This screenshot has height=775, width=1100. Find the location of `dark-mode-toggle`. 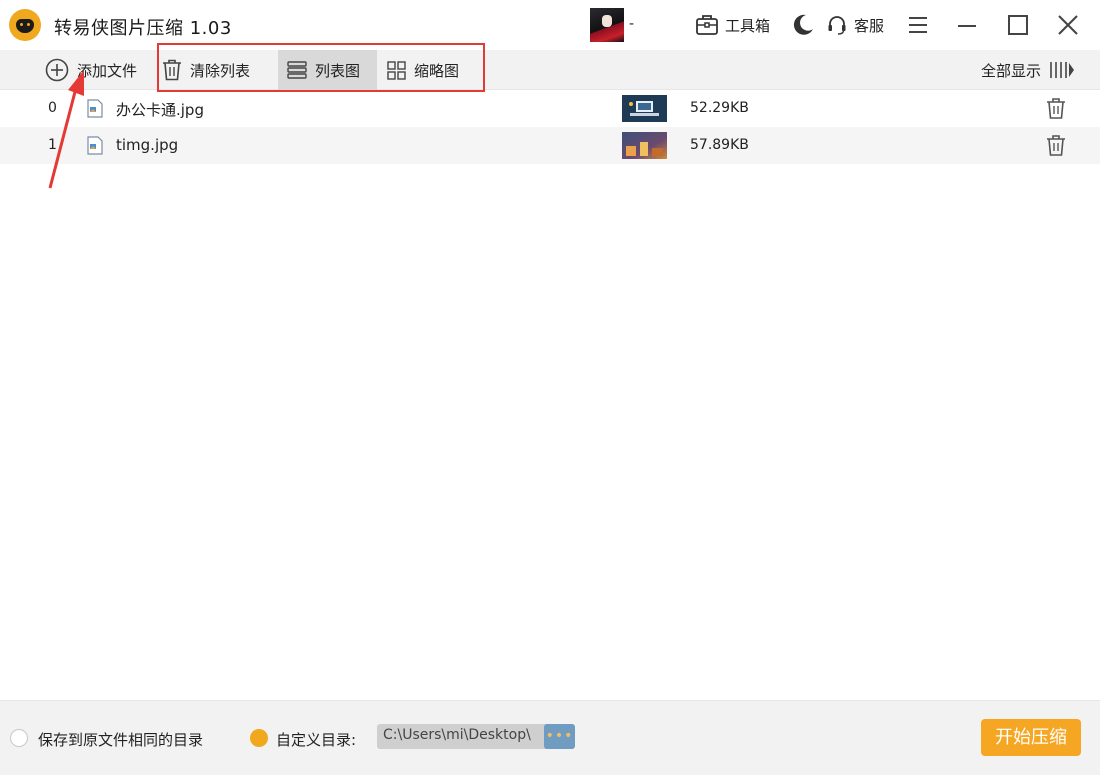

dark-mode-toggle is located at coordinates (802, 25).